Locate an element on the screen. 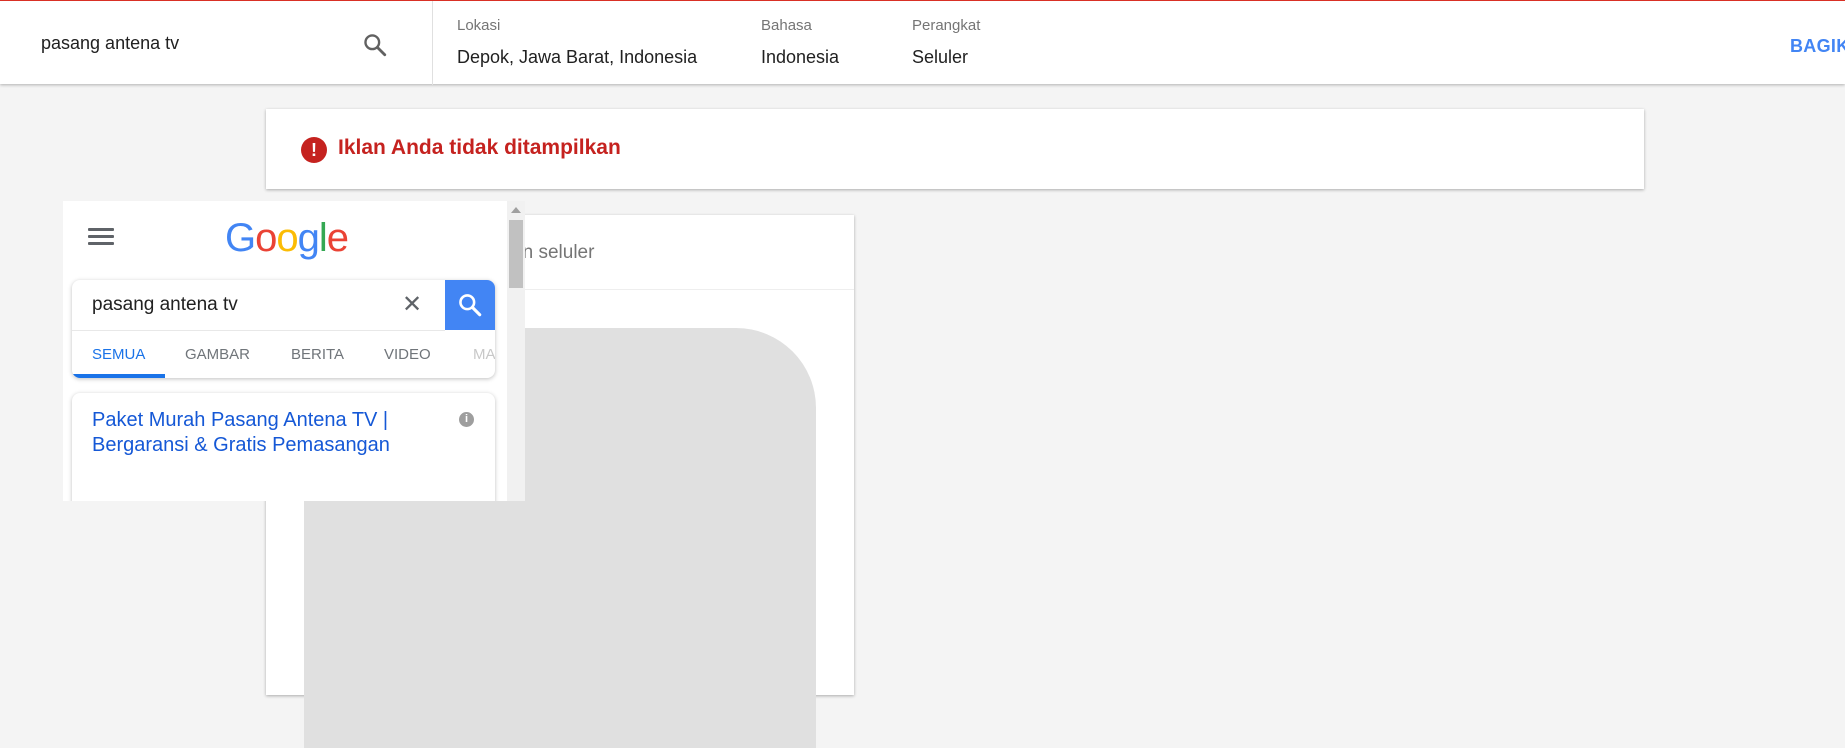  search-divider is located at coordinates (258, 330).